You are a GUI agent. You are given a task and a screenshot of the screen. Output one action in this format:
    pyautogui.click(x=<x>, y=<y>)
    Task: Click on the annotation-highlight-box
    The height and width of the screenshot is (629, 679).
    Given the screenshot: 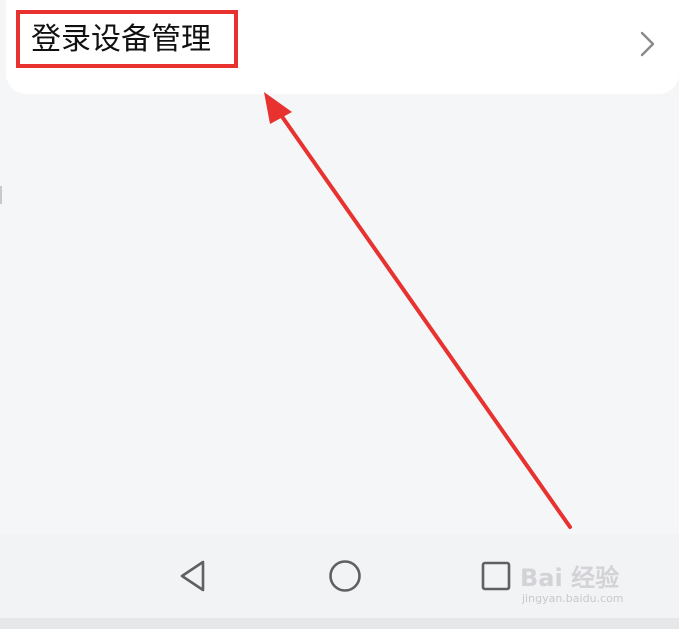 What is the action you would take?
    pyautogui.click(x=127, y=39)
    